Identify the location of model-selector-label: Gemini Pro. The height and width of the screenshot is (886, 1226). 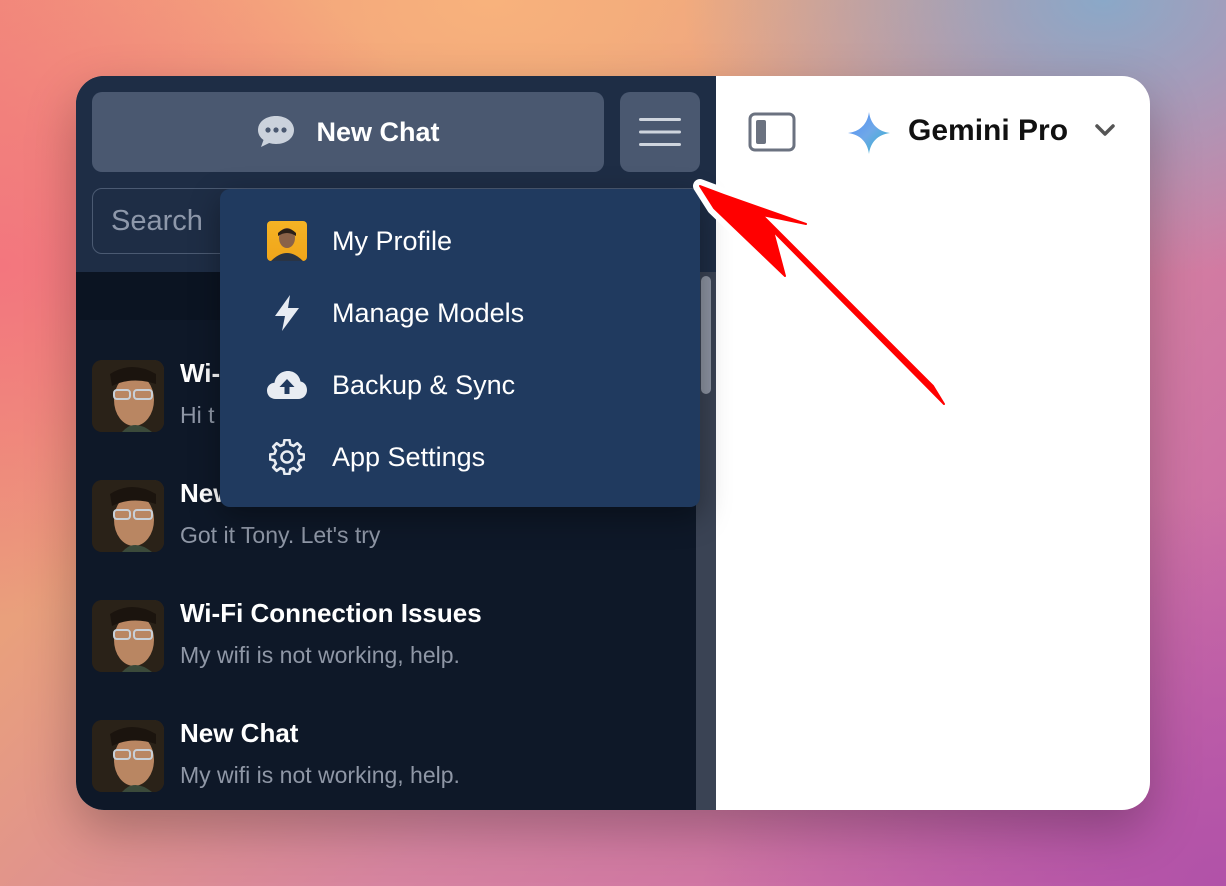
(988, 131).